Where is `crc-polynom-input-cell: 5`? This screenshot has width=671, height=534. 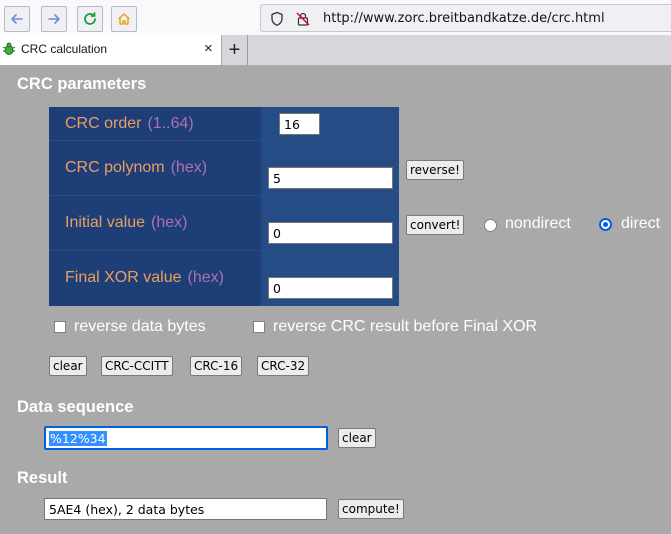
crc-polynom-input-cell: 5 is located at coordinates (330, 168).